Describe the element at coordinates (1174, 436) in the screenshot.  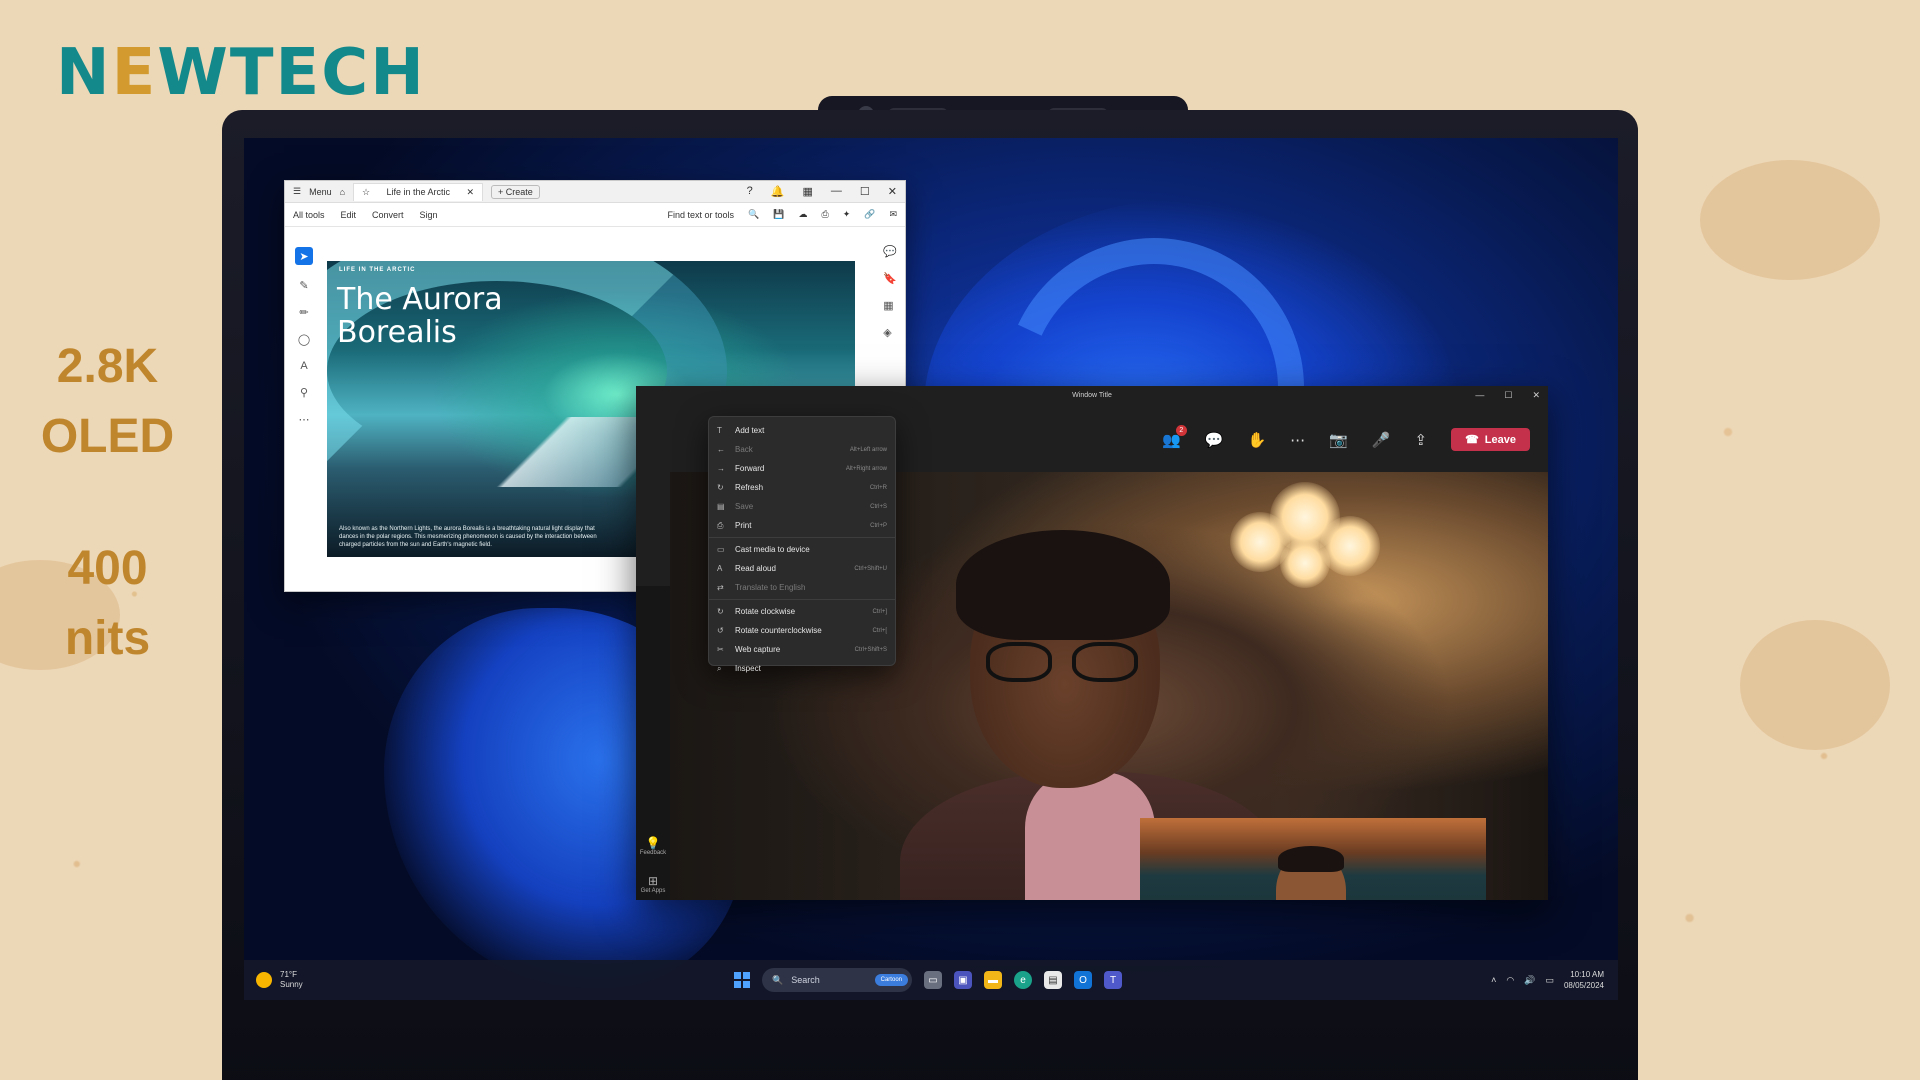
I see `participants-icon: 👥 2` at that location.